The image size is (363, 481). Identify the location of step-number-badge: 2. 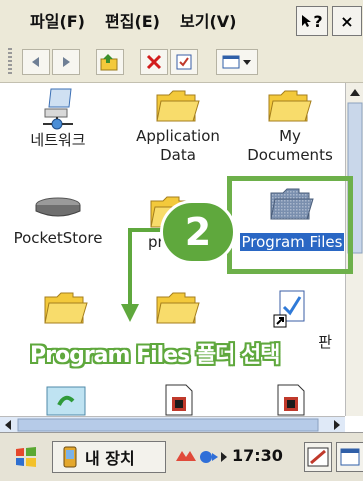
(198, 232).